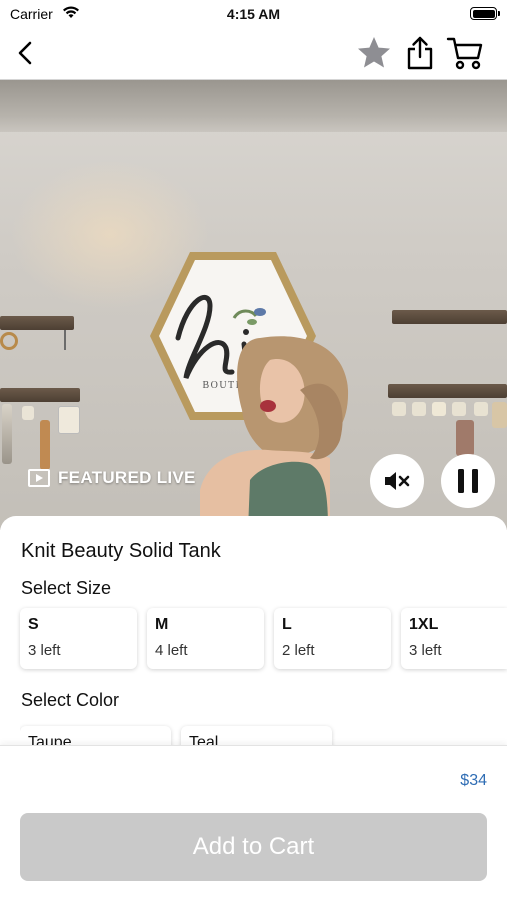 The image size is (507, 900). Describe the element at coordinates (465, 53) in the screenshot. I see `cart-icon` at that location.